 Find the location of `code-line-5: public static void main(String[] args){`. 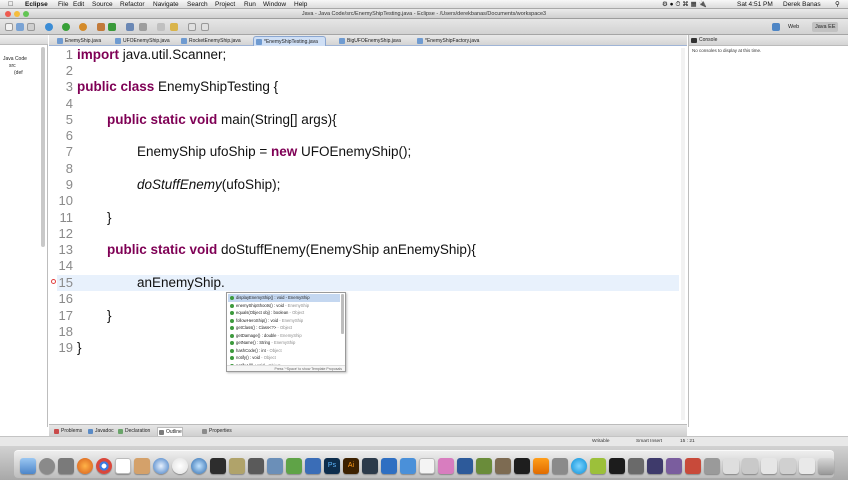

code-line-5: public static void main(String[] args){ is located at coordinates (222, 120).